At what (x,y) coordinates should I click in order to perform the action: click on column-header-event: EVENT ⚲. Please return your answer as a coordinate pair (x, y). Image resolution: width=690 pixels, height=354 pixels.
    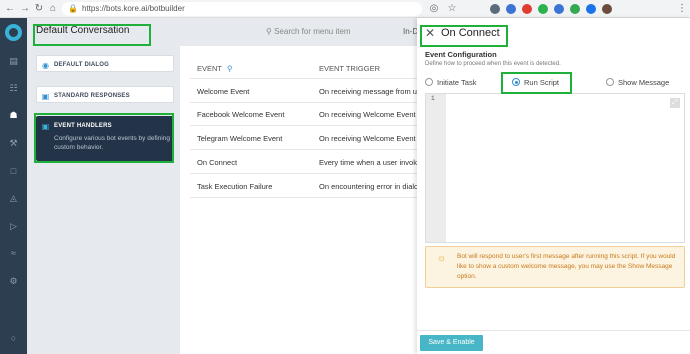
    Looking at the image, I should click on (214, 68).